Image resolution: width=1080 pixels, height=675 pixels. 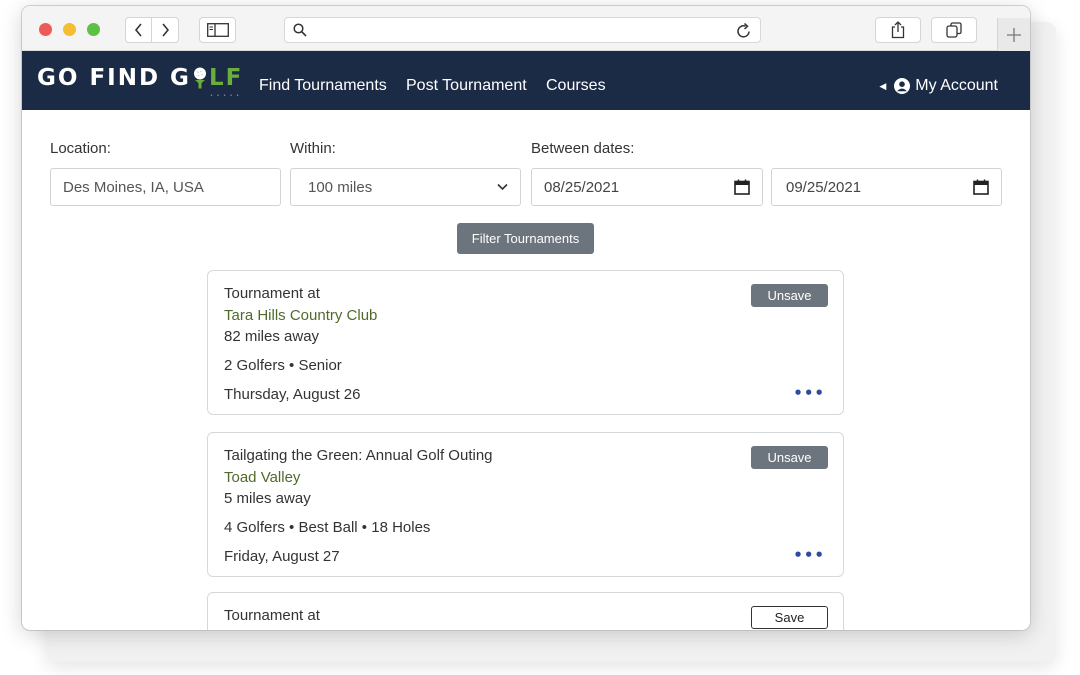 I want to click on logo-golf: LF, so click(x=217, y=78).